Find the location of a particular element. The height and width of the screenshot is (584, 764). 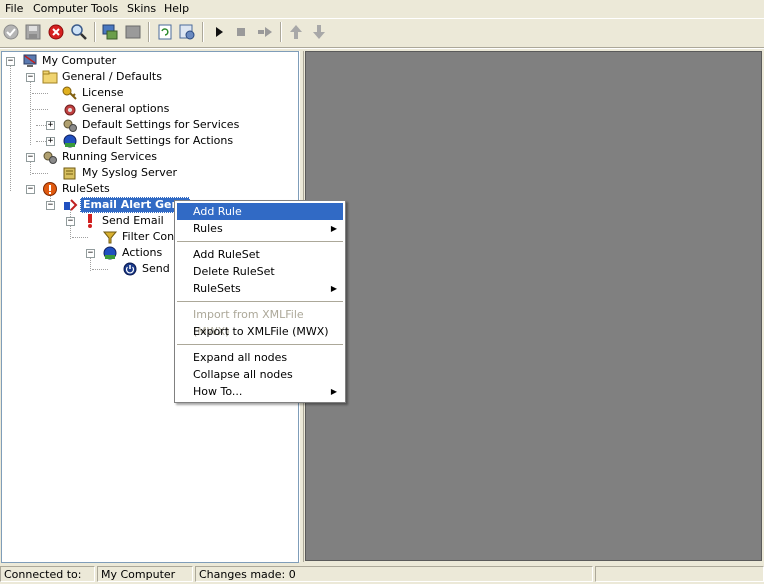

tree-node-syslog-server: My Syslog Server is located at coordinates (147, 173).